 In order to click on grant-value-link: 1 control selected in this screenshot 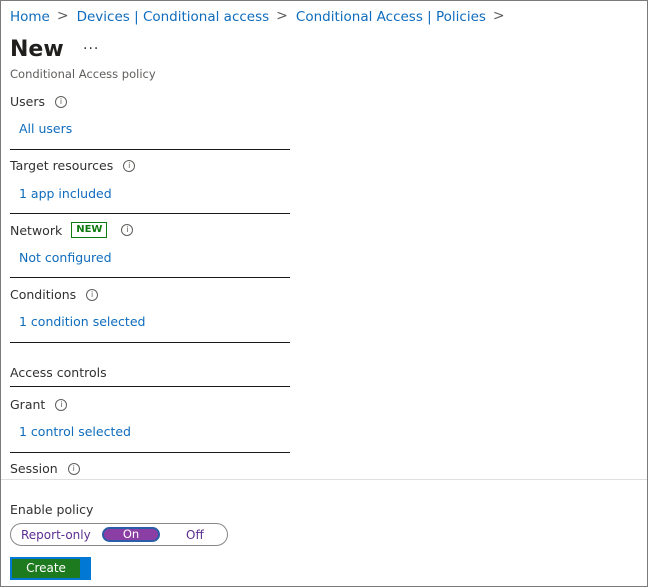, I will do `click(75, 431)`.